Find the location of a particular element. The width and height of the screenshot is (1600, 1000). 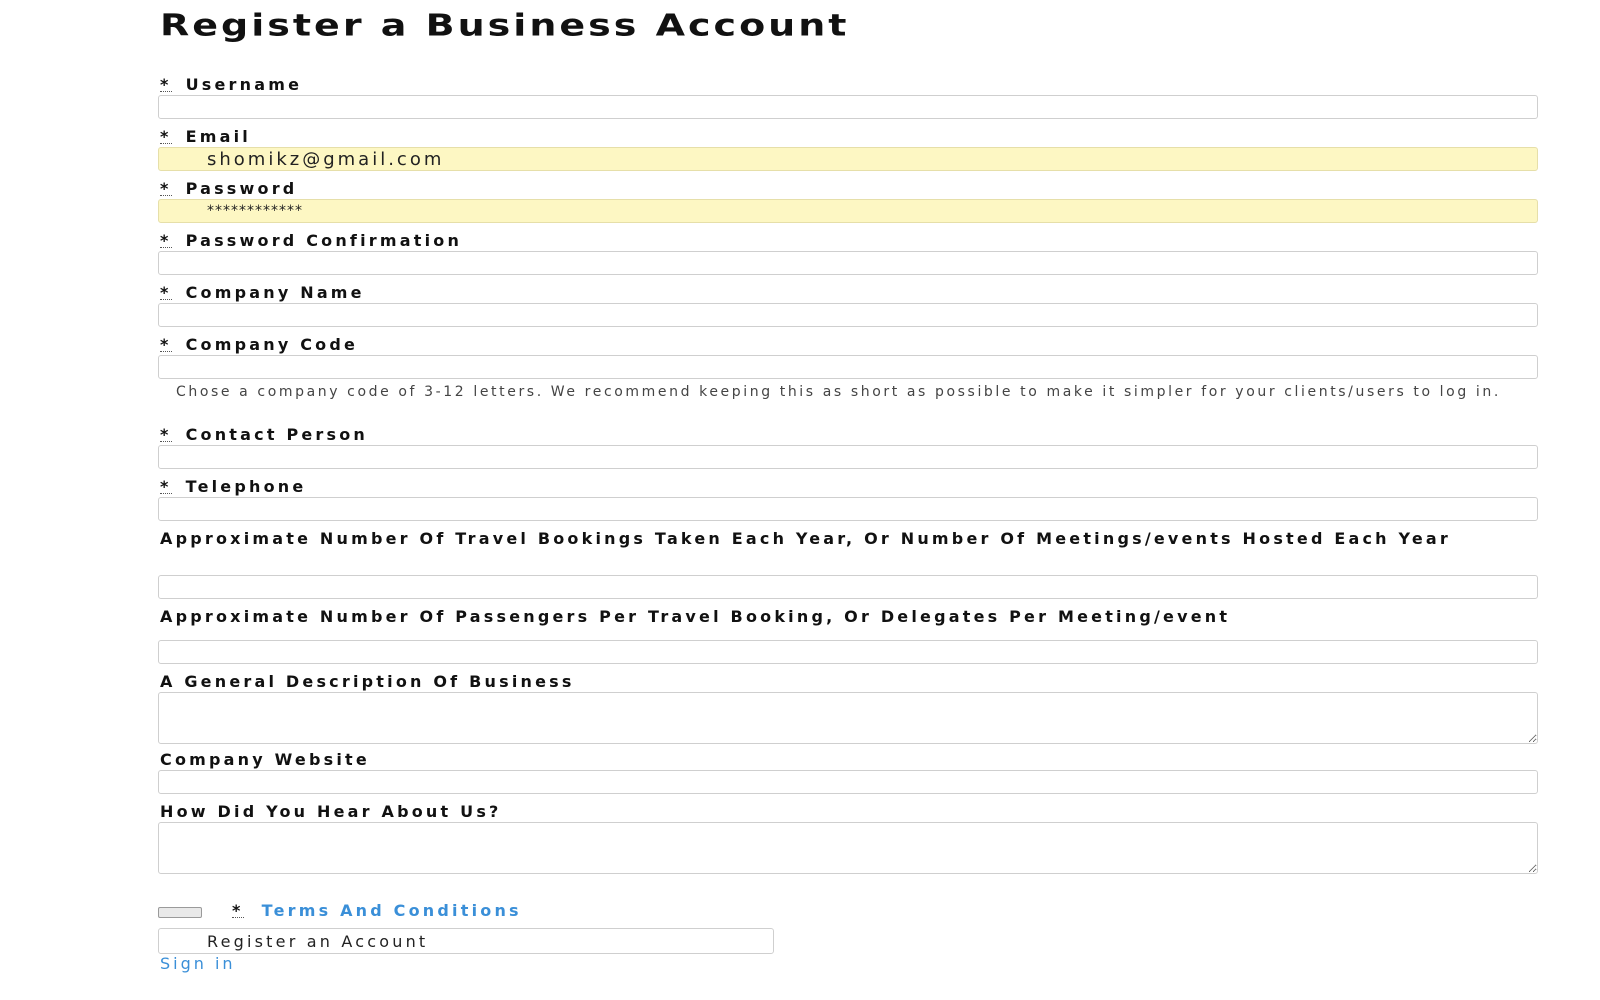

company-code-label: * Company Code is located at coordinates (259, 344).